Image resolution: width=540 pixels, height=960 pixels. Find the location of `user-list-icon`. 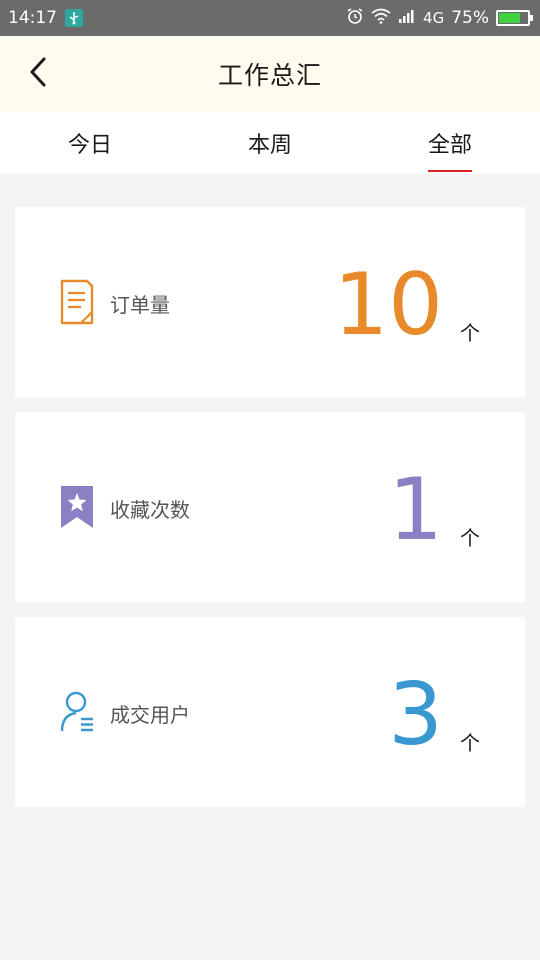

user-list-icon is located at coordinates (77, 712).